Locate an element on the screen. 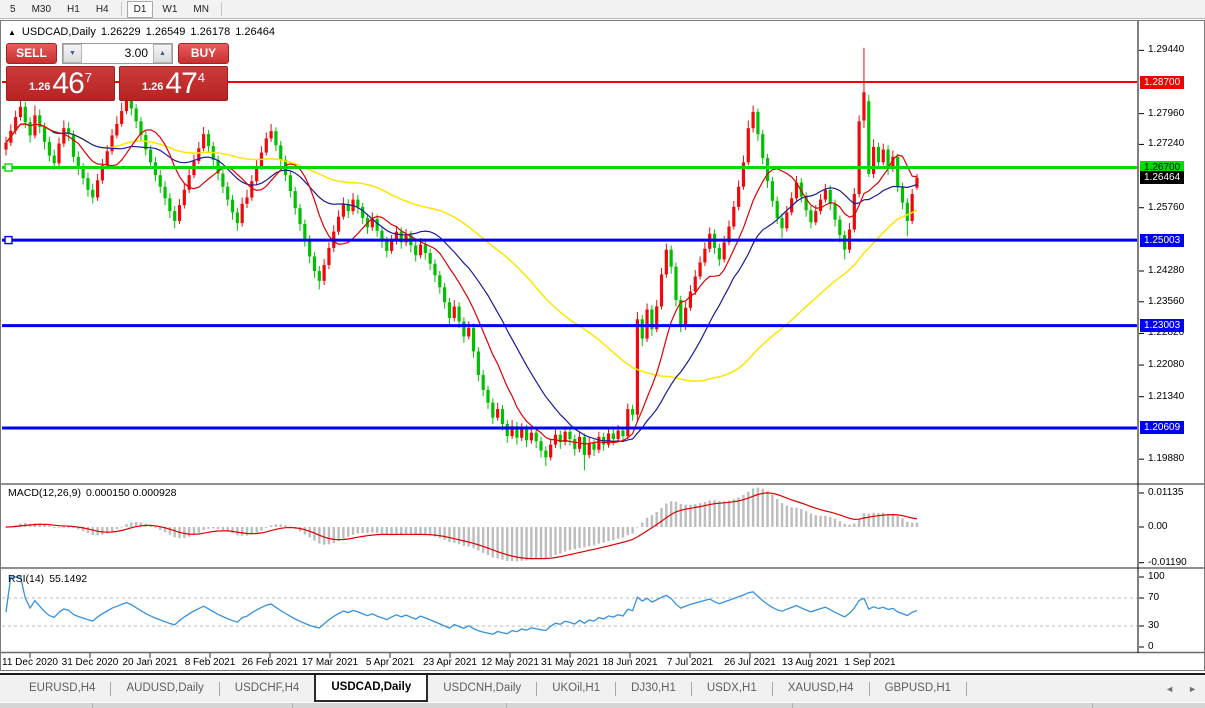 This screenshot has width=1205, height=708. price-tick-label: 1.25760 is located at coordinates (1166, 207).